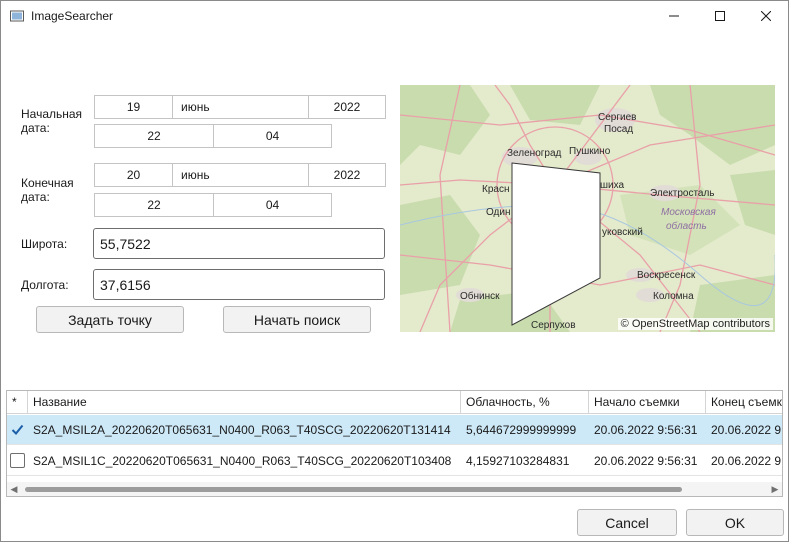  I want to click on start-date-label: Начальная дата:, so click(52, 121).